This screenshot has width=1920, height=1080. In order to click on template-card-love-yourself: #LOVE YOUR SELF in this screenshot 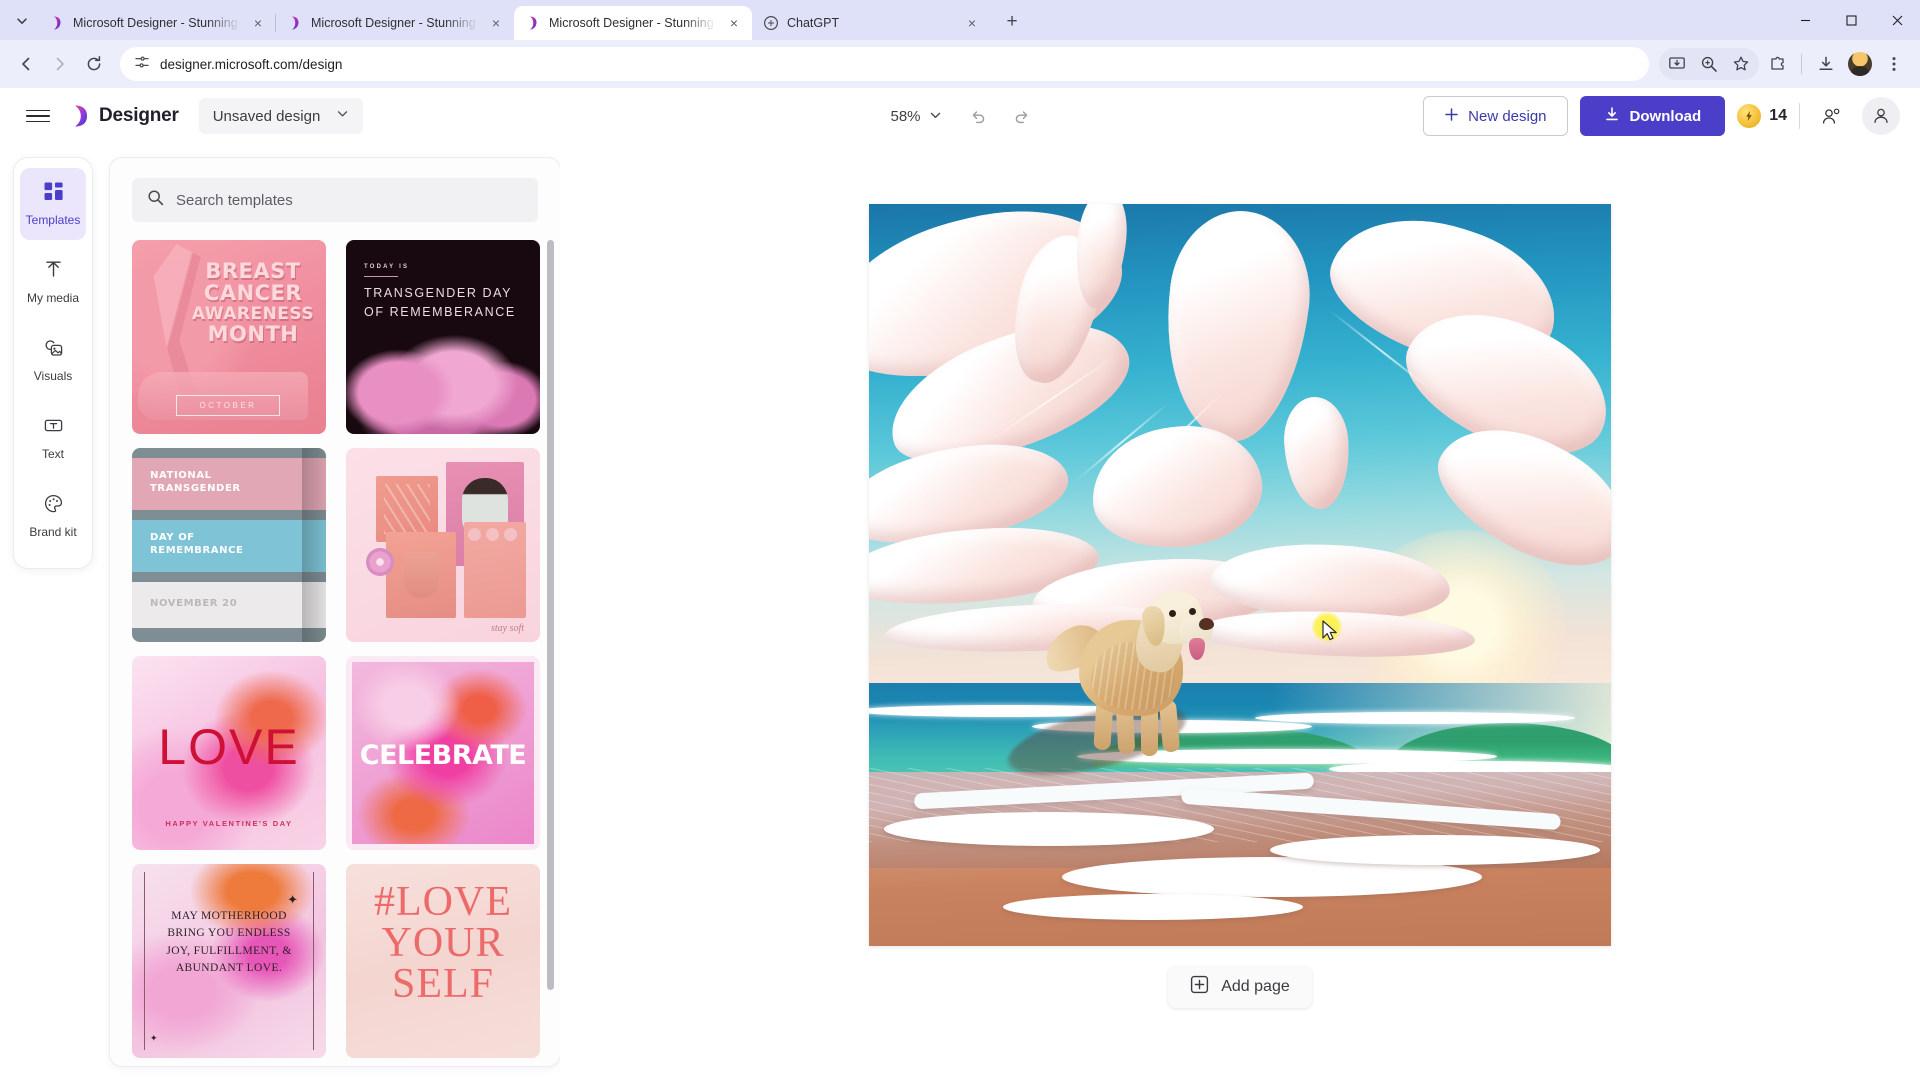, I will do `click(443, 961)`.